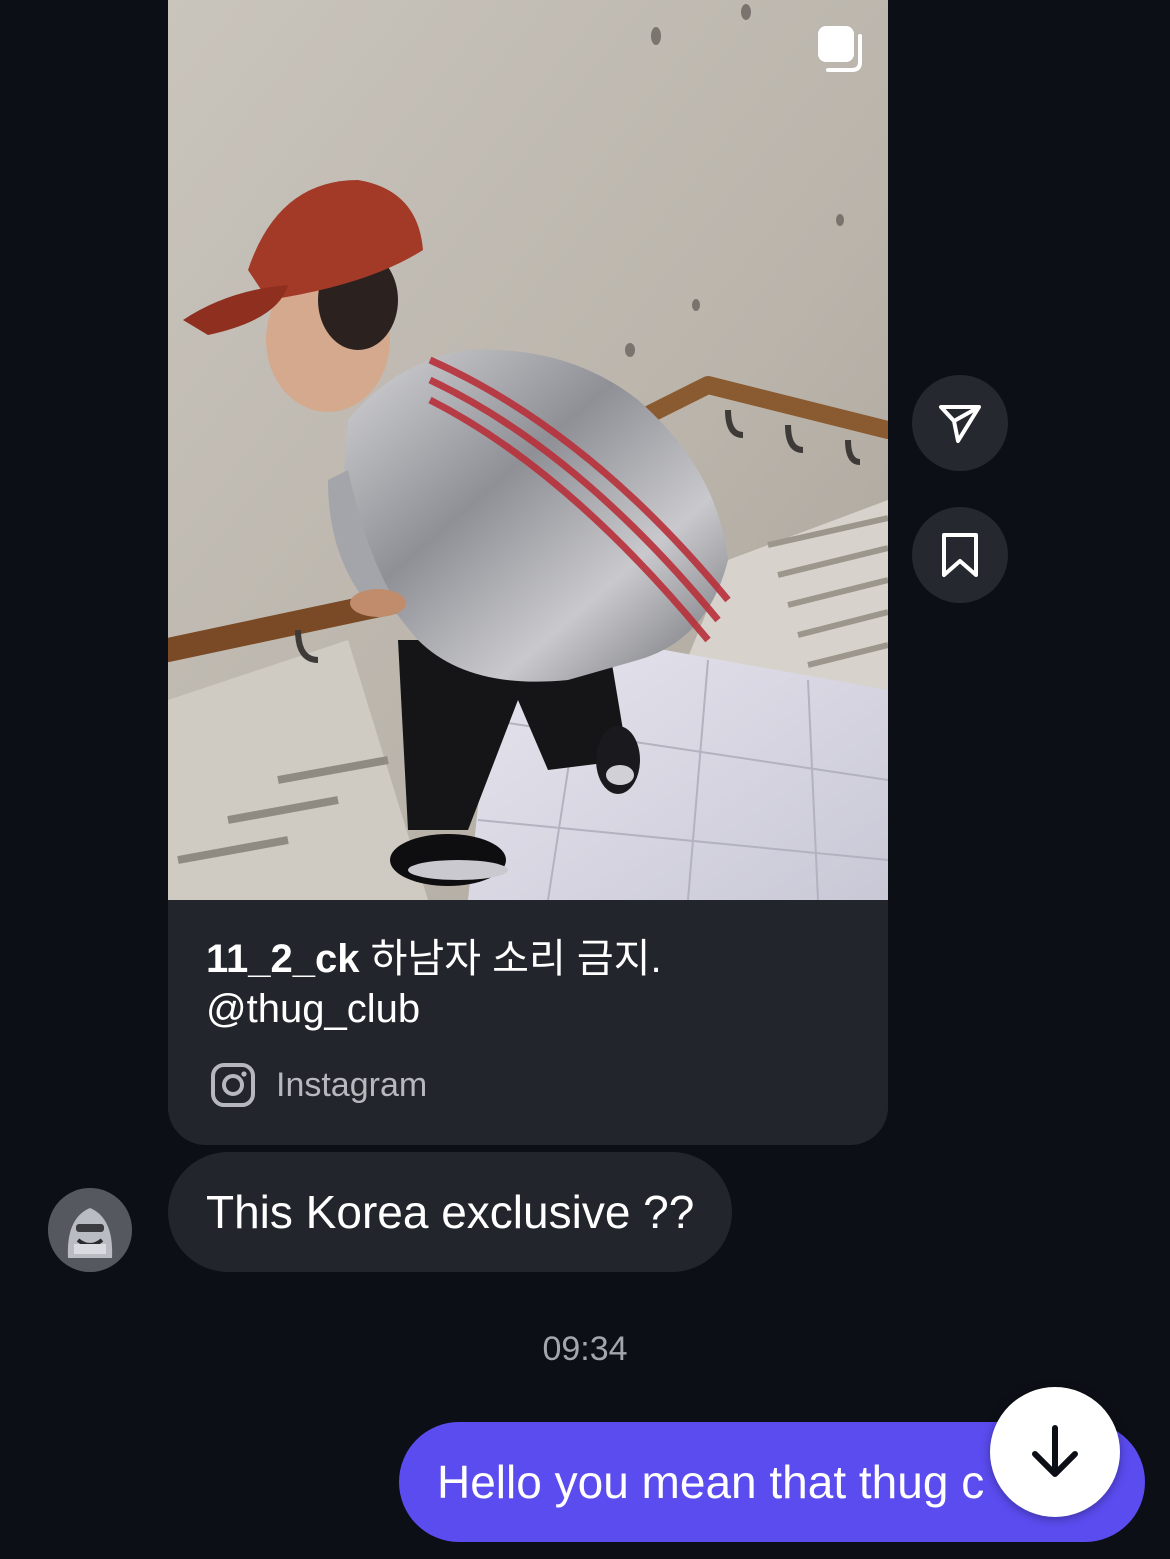  I want to click on scroll-to-bottom-button, so click(1055, 1452).